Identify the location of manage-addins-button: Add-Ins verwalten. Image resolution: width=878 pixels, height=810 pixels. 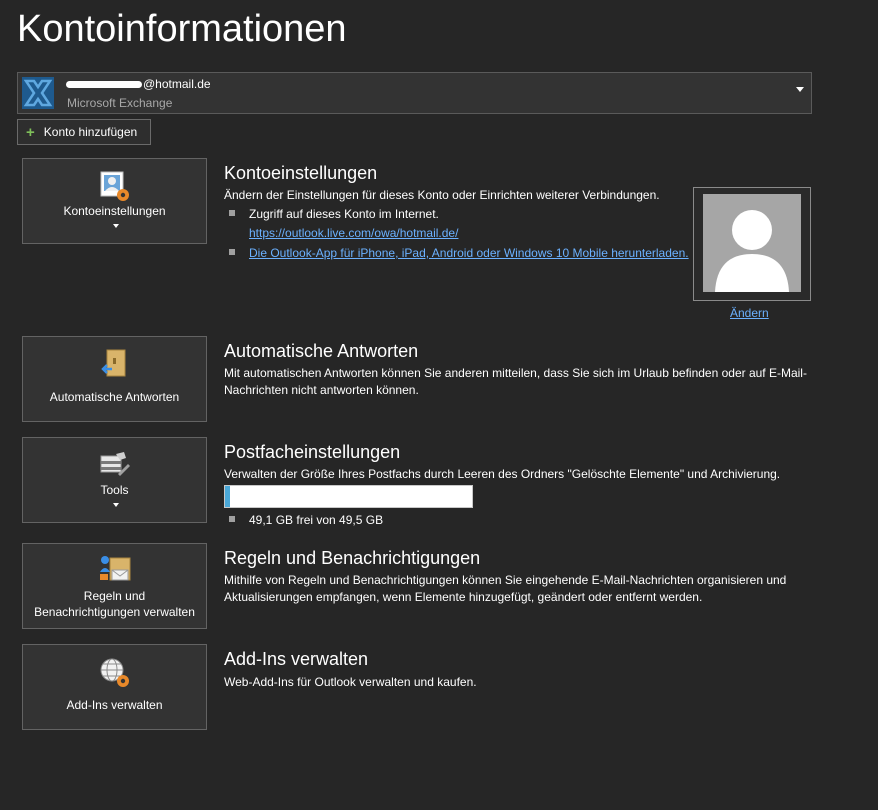
(114, 687).